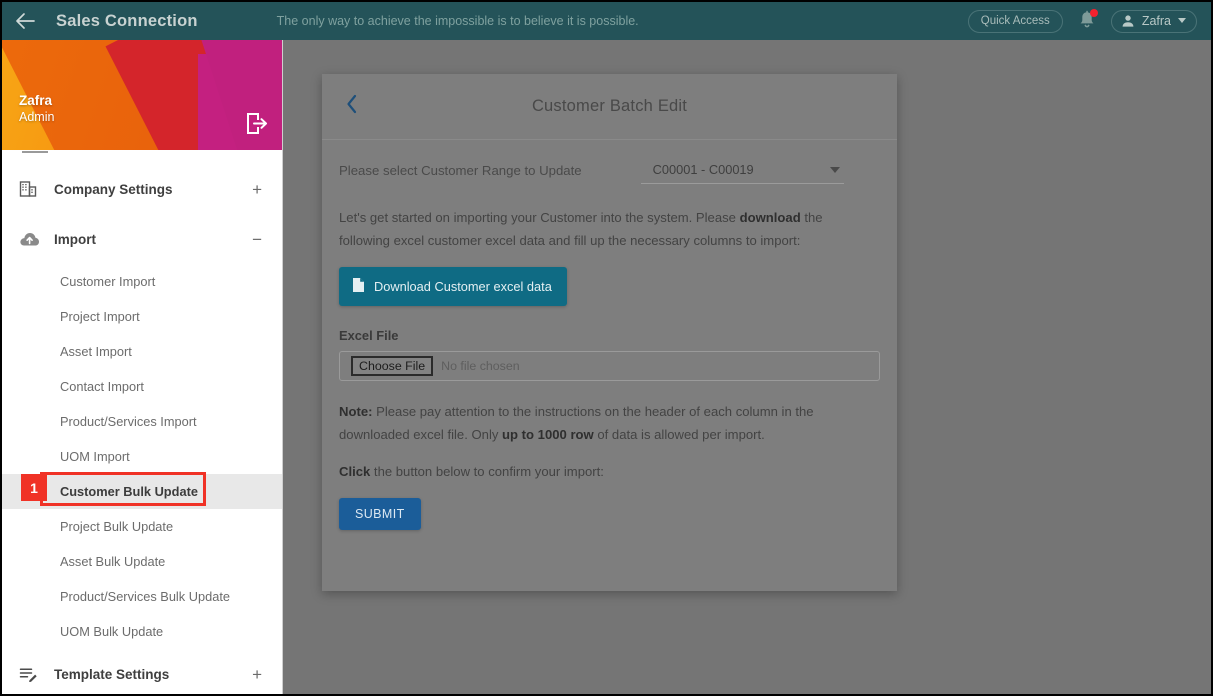 The image size is (1213, 696). I want to click on sidebar-group-company-settings: Company Settings +, so click(142, 189).